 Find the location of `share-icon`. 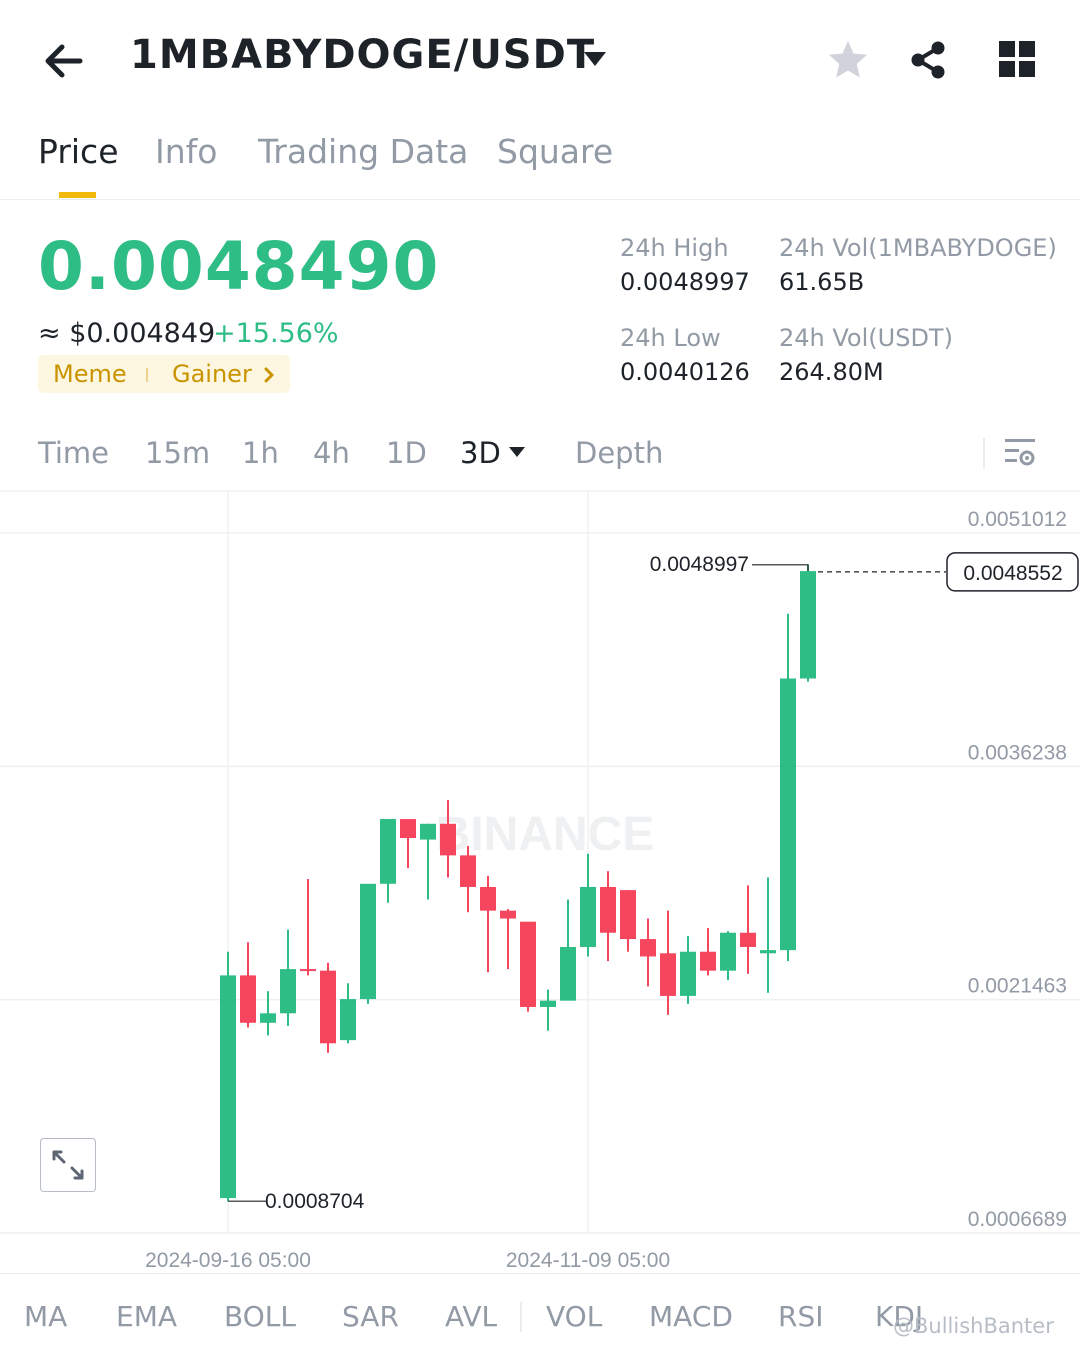

share-icon is located at coordinates (928, 60).